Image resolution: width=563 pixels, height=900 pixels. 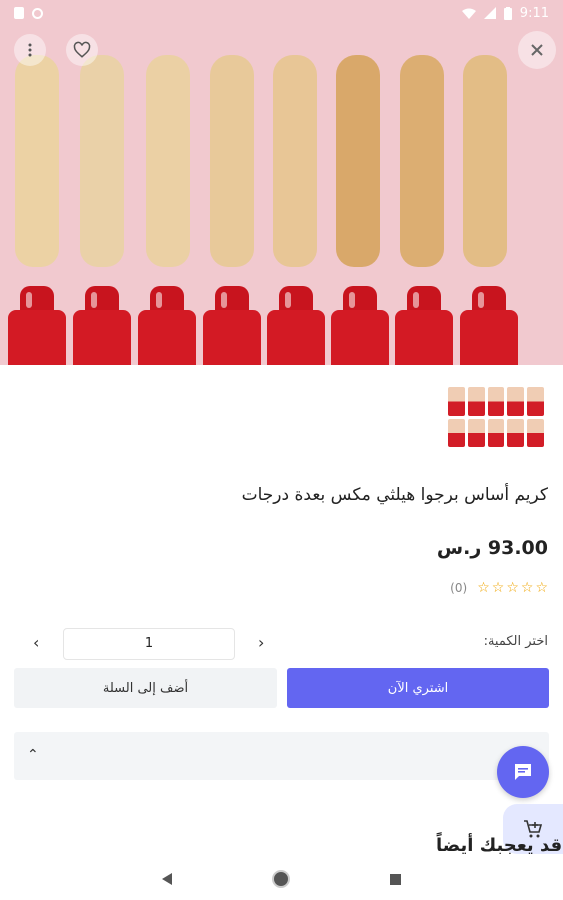 I want to click on sd-card-icon, so click(x=19, y=13).